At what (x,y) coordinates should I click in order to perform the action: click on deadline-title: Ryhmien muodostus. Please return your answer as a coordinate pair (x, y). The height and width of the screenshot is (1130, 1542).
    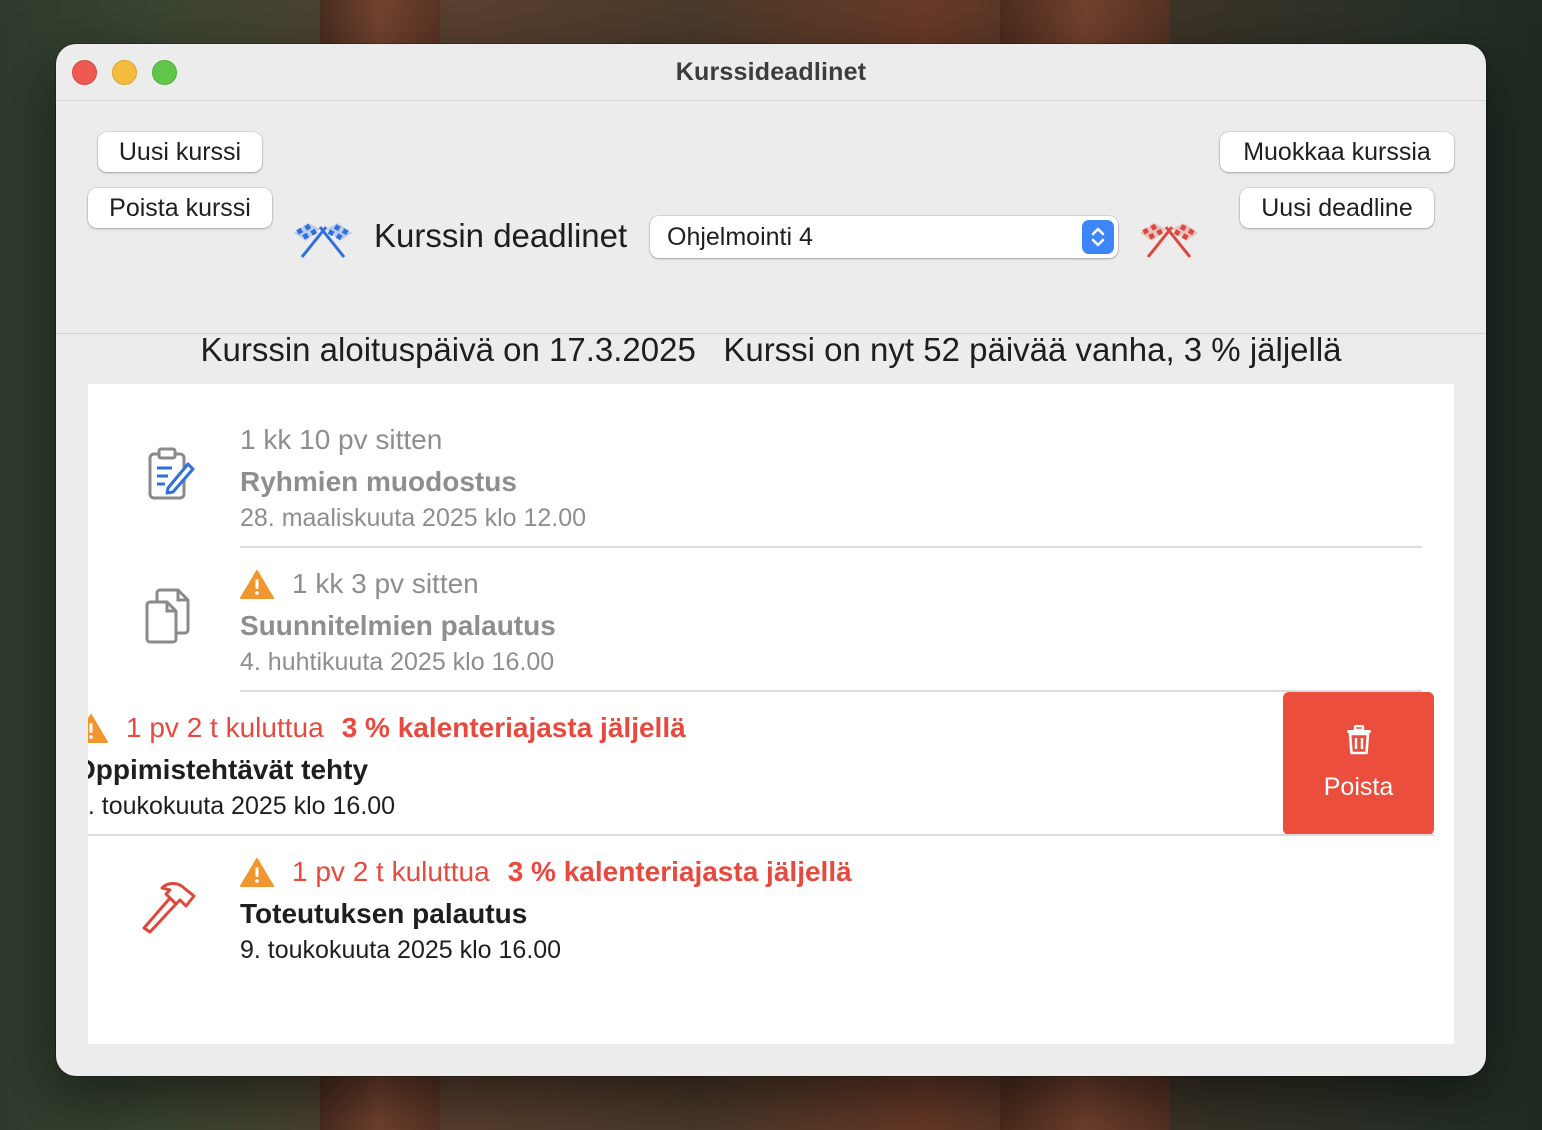
    Looking at the image, I should click on (378, 481).